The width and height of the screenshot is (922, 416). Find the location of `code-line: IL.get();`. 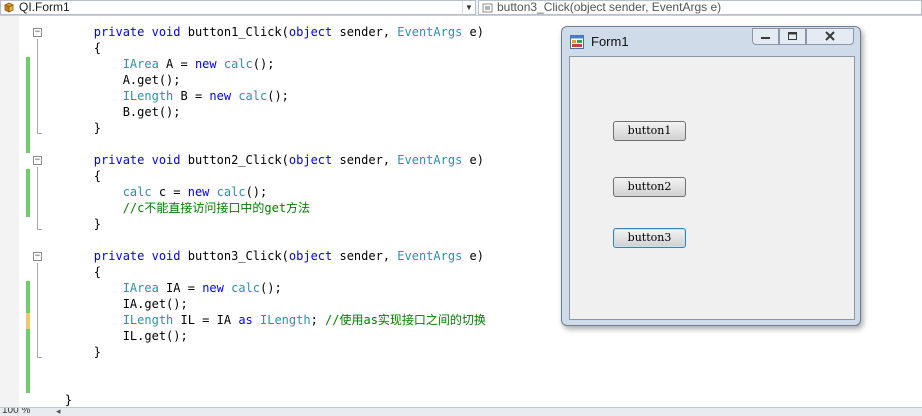

code-line: IL.get(); is located at coordinates (112, 336).